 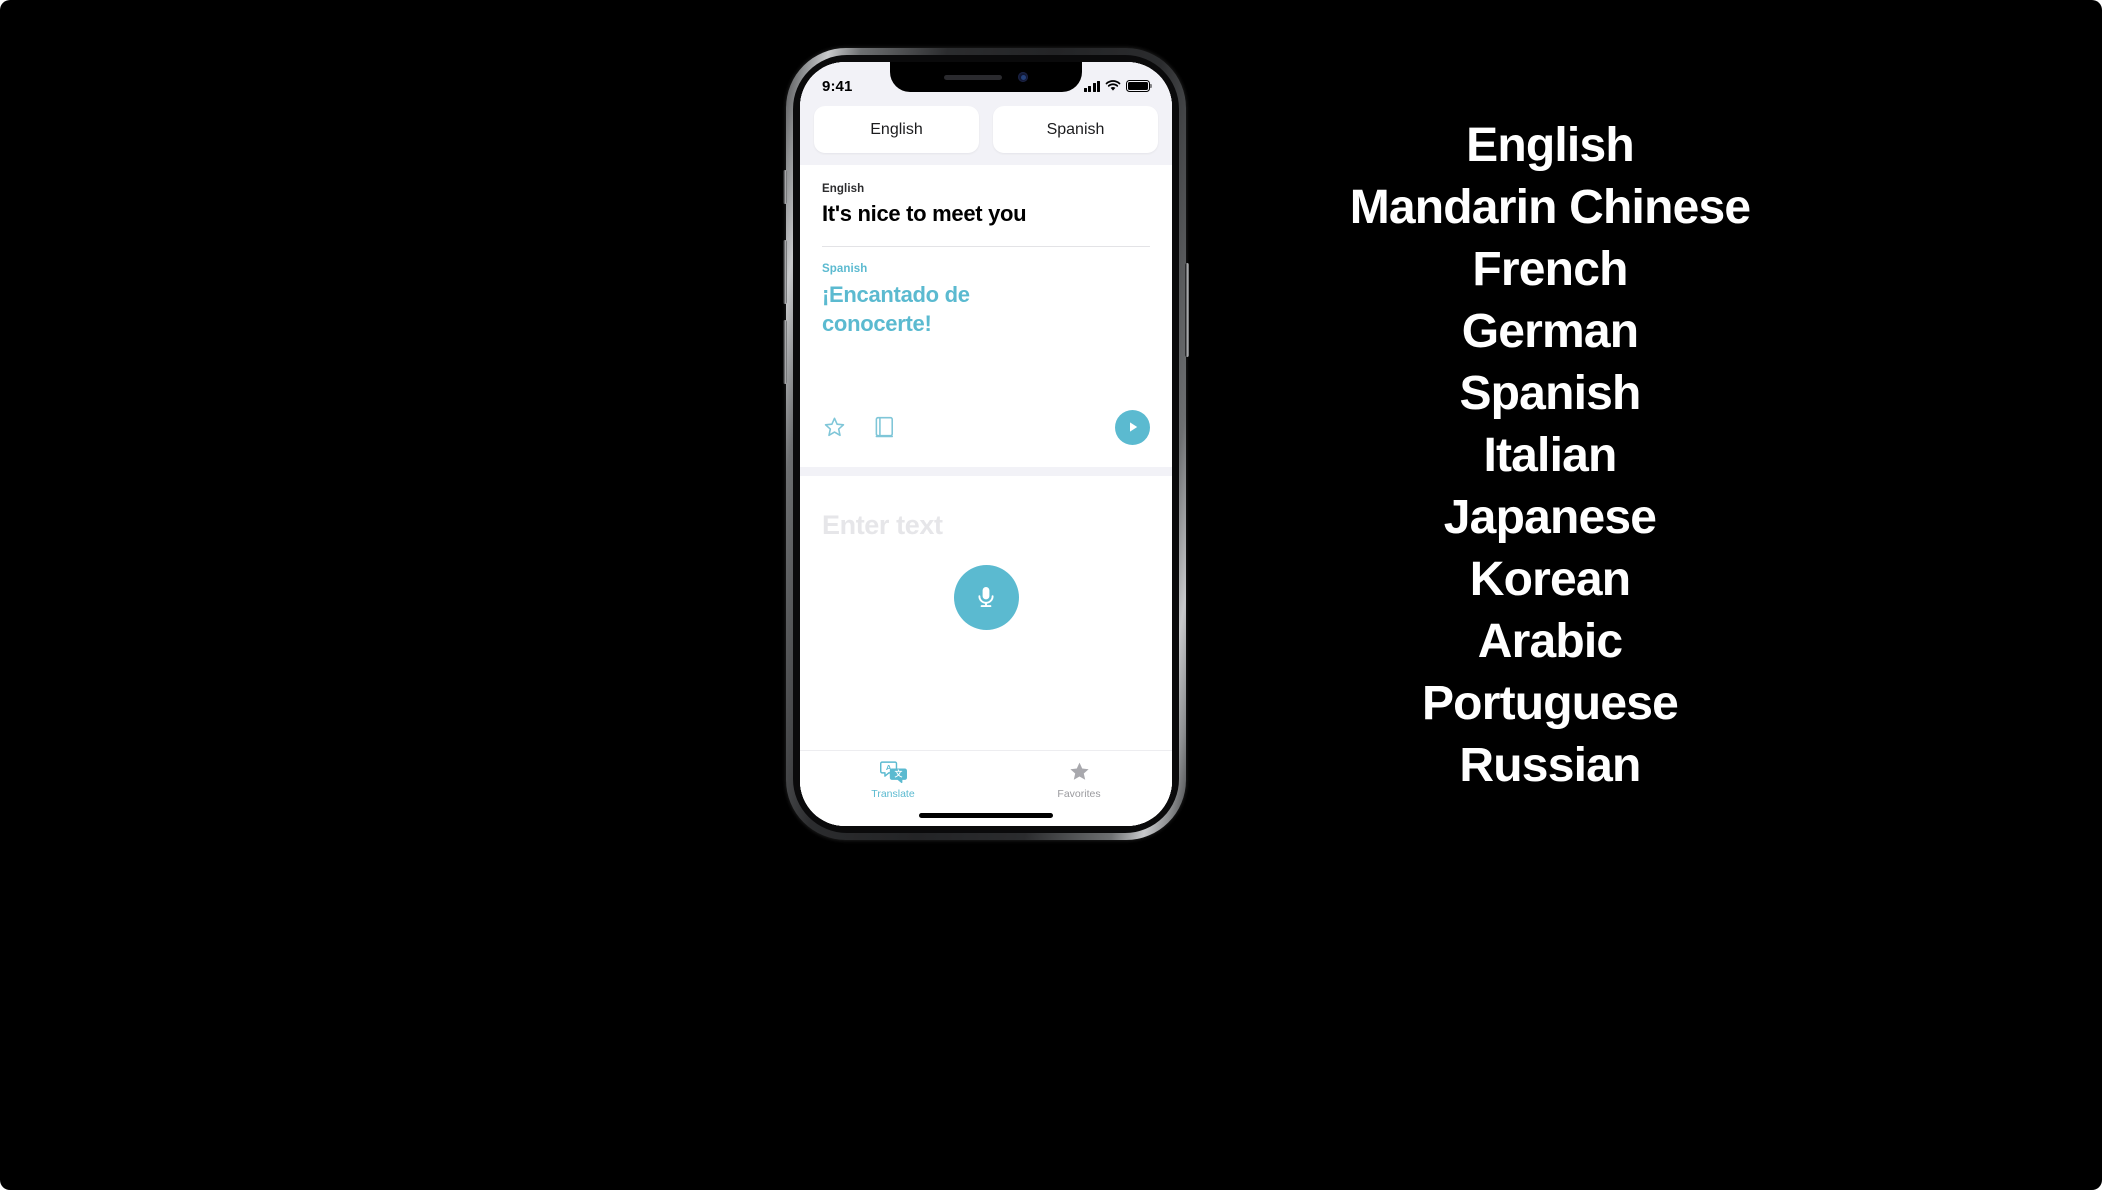 I want to click on language-list-item: English, so click(x=1550, y=145).